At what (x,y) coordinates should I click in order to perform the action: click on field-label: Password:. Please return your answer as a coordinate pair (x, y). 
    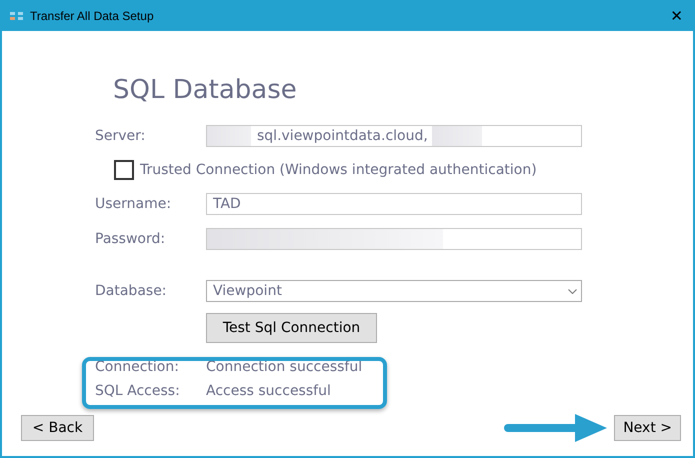
    Looking at the image, I should click on (130, 239).